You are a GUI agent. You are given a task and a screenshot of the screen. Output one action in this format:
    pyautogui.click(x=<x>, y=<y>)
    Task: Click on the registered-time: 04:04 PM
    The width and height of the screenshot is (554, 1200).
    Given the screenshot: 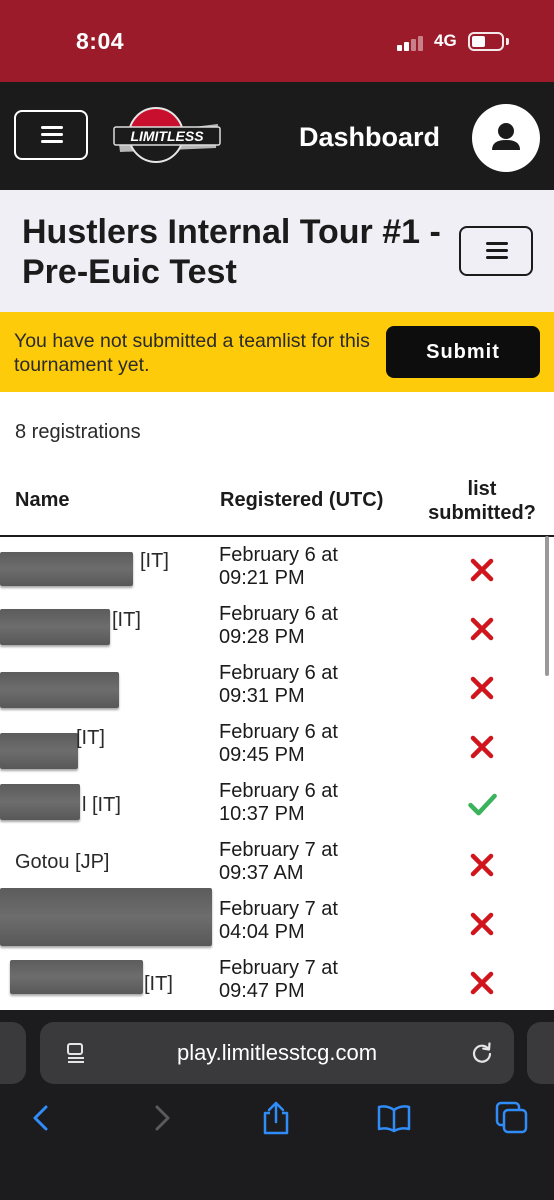 What is the action you would take?
    pyautogui.click(x=262, y=932)
    